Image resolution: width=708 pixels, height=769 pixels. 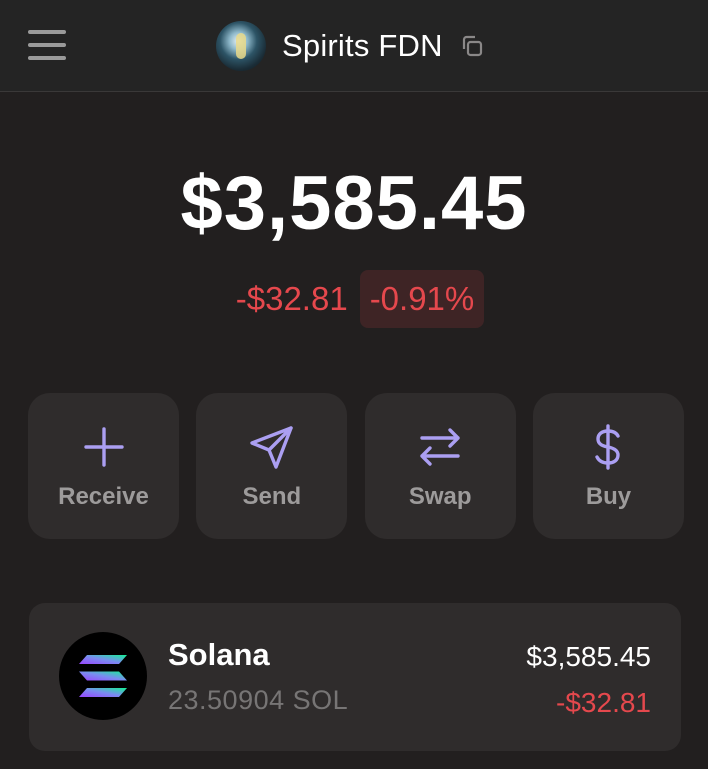 I want to click on dollar-icon, so click(x=608, y=447).